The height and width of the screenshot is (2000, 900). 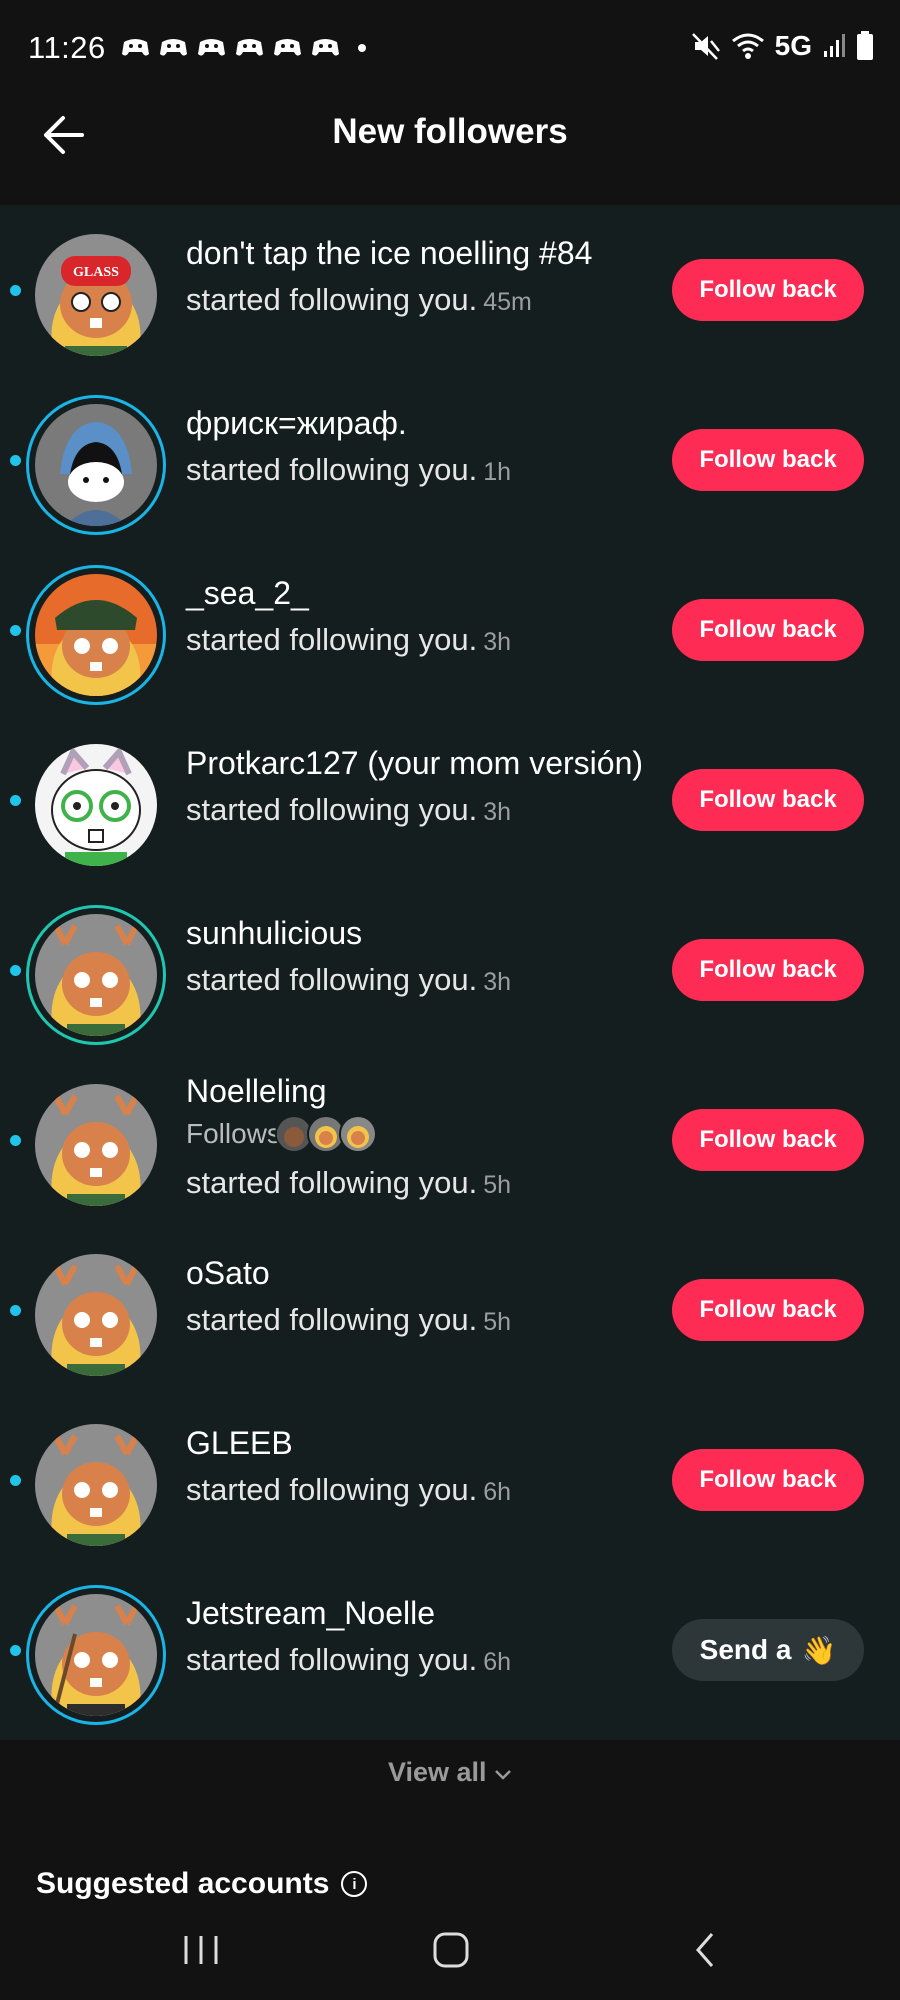 What do you see at coordinates (96, 272) in the screenshot?
I see `hat-text: GLASS` at bounding box center [96, 272].